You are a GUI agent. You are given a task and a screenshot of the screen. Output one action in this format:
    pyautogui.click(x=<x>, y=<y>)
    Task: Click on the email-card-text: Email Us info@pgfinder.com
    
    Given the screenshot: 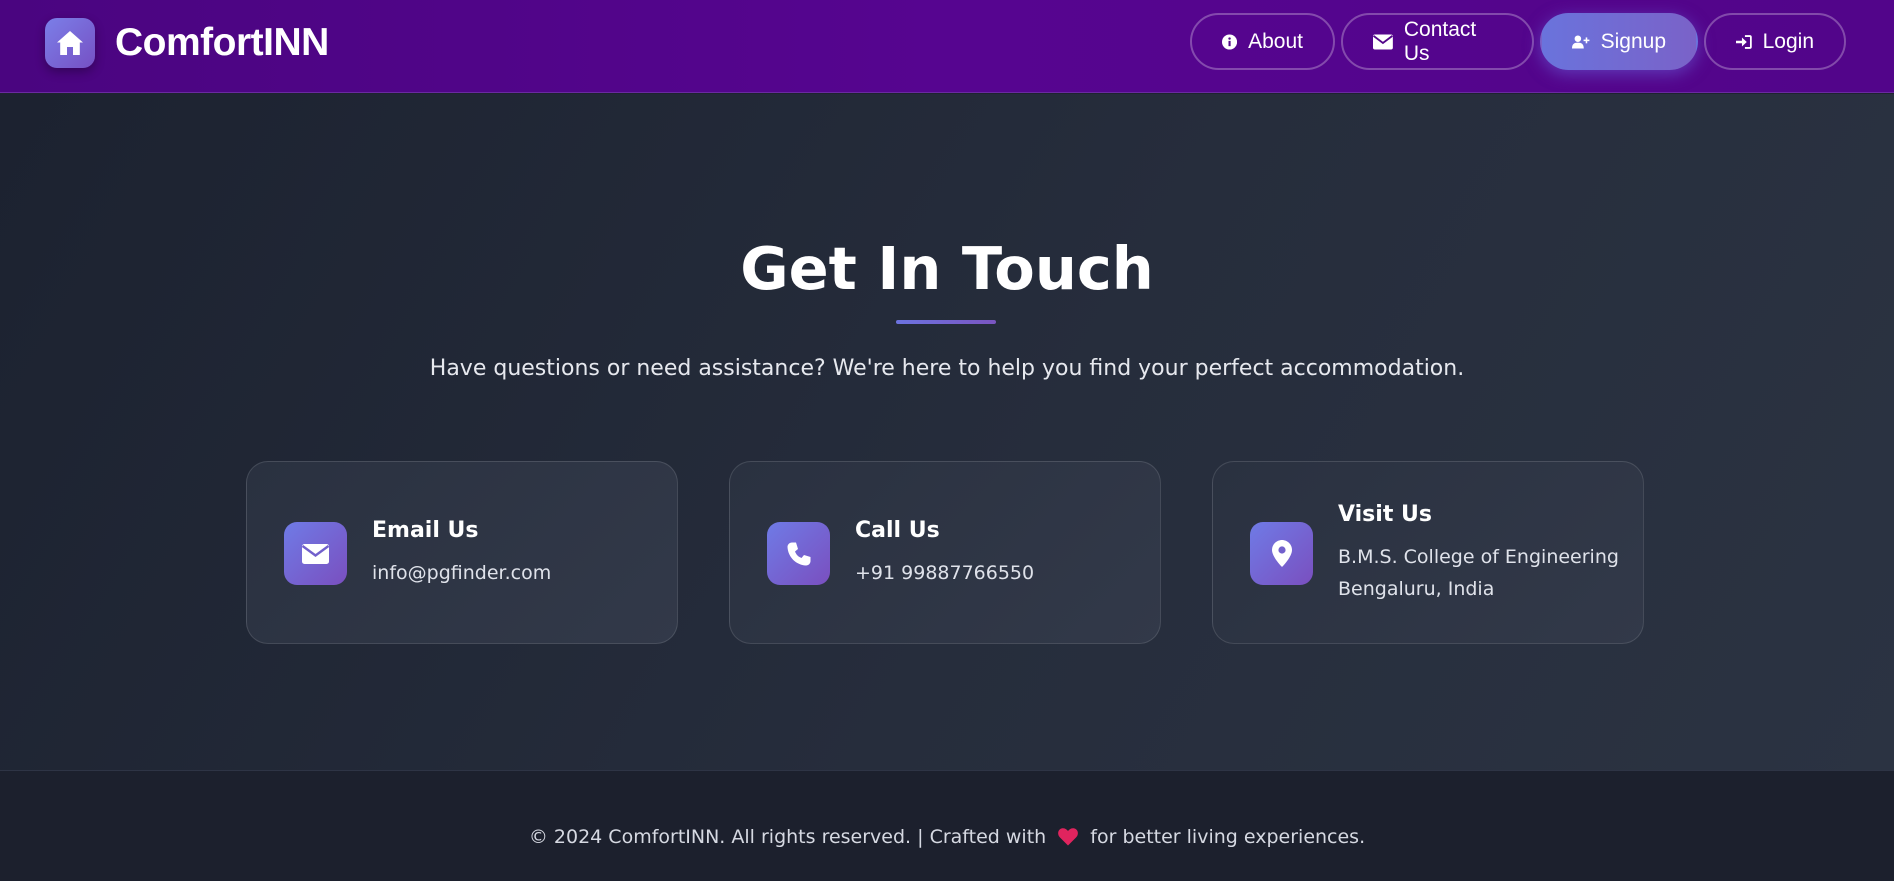 What is the action you would take?
    pyautogui.click(x=461, y=553)
    